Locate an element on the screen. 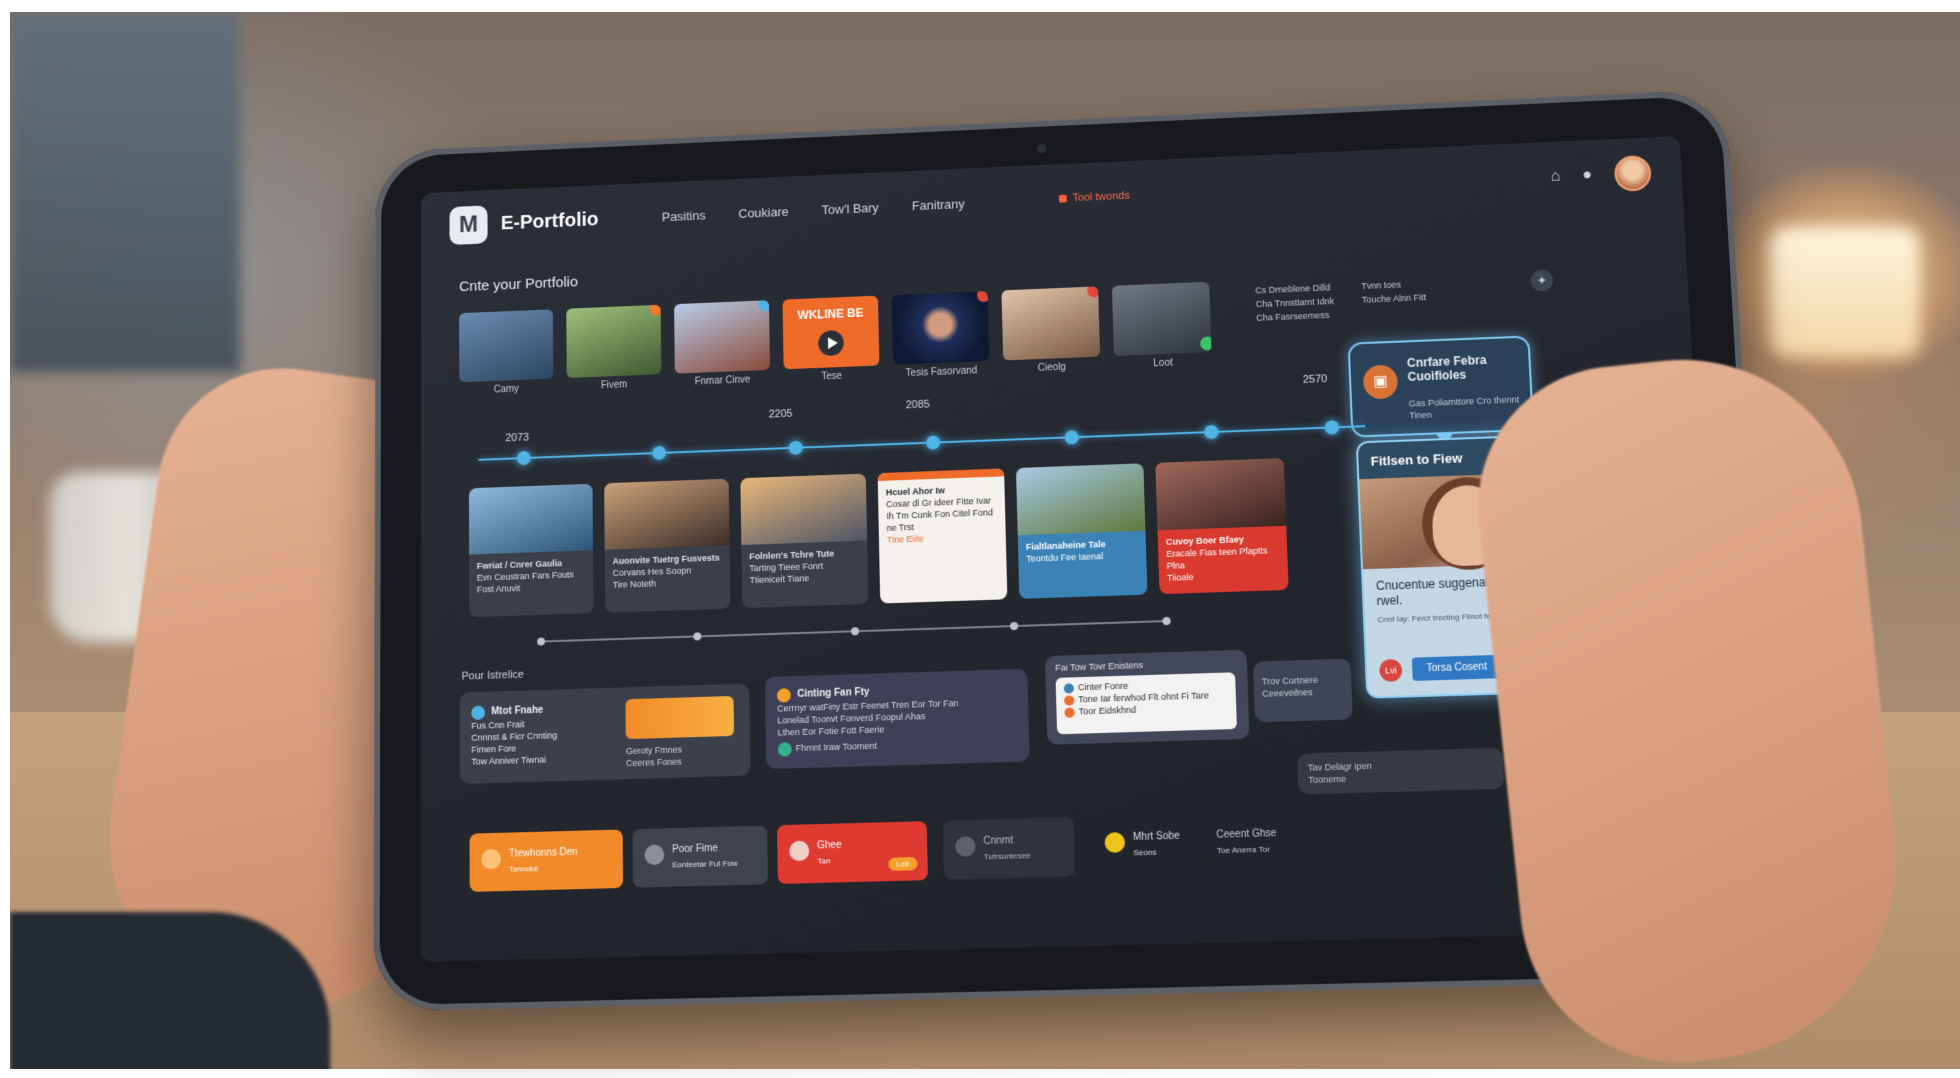 Image resolution: width=1960 pixels, height=1078 pixels. widget-title: Mtot Fnahe is located at coordinates (517, 711).